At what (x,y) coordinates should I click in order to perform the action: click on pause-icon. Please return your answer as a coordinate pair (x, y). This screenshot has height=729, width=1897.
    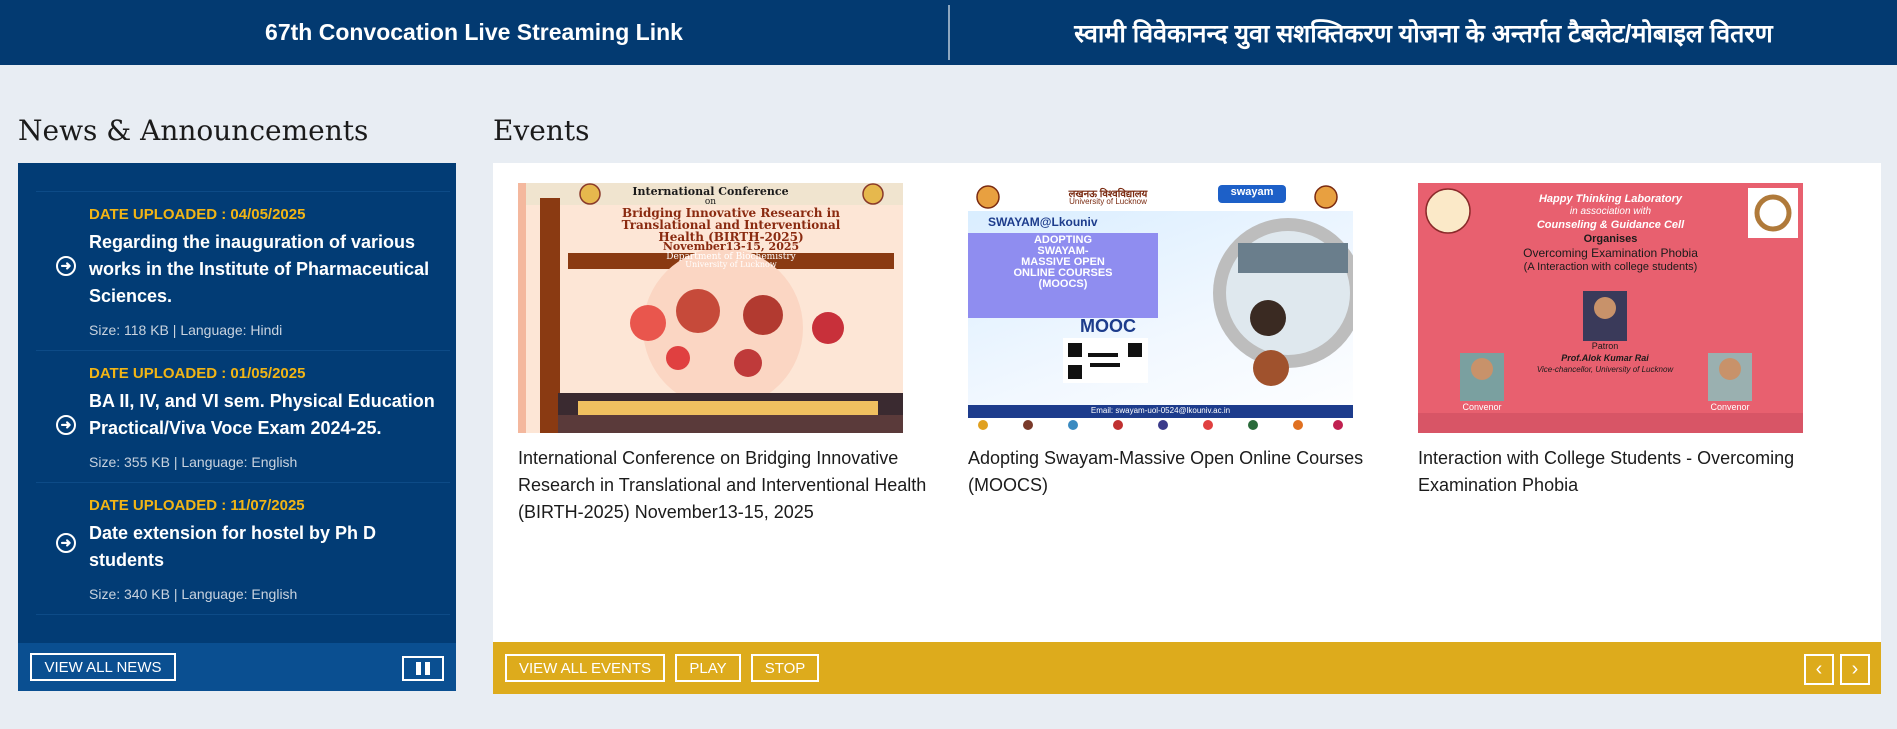
    Looking at the image, I should click on (423, 668).